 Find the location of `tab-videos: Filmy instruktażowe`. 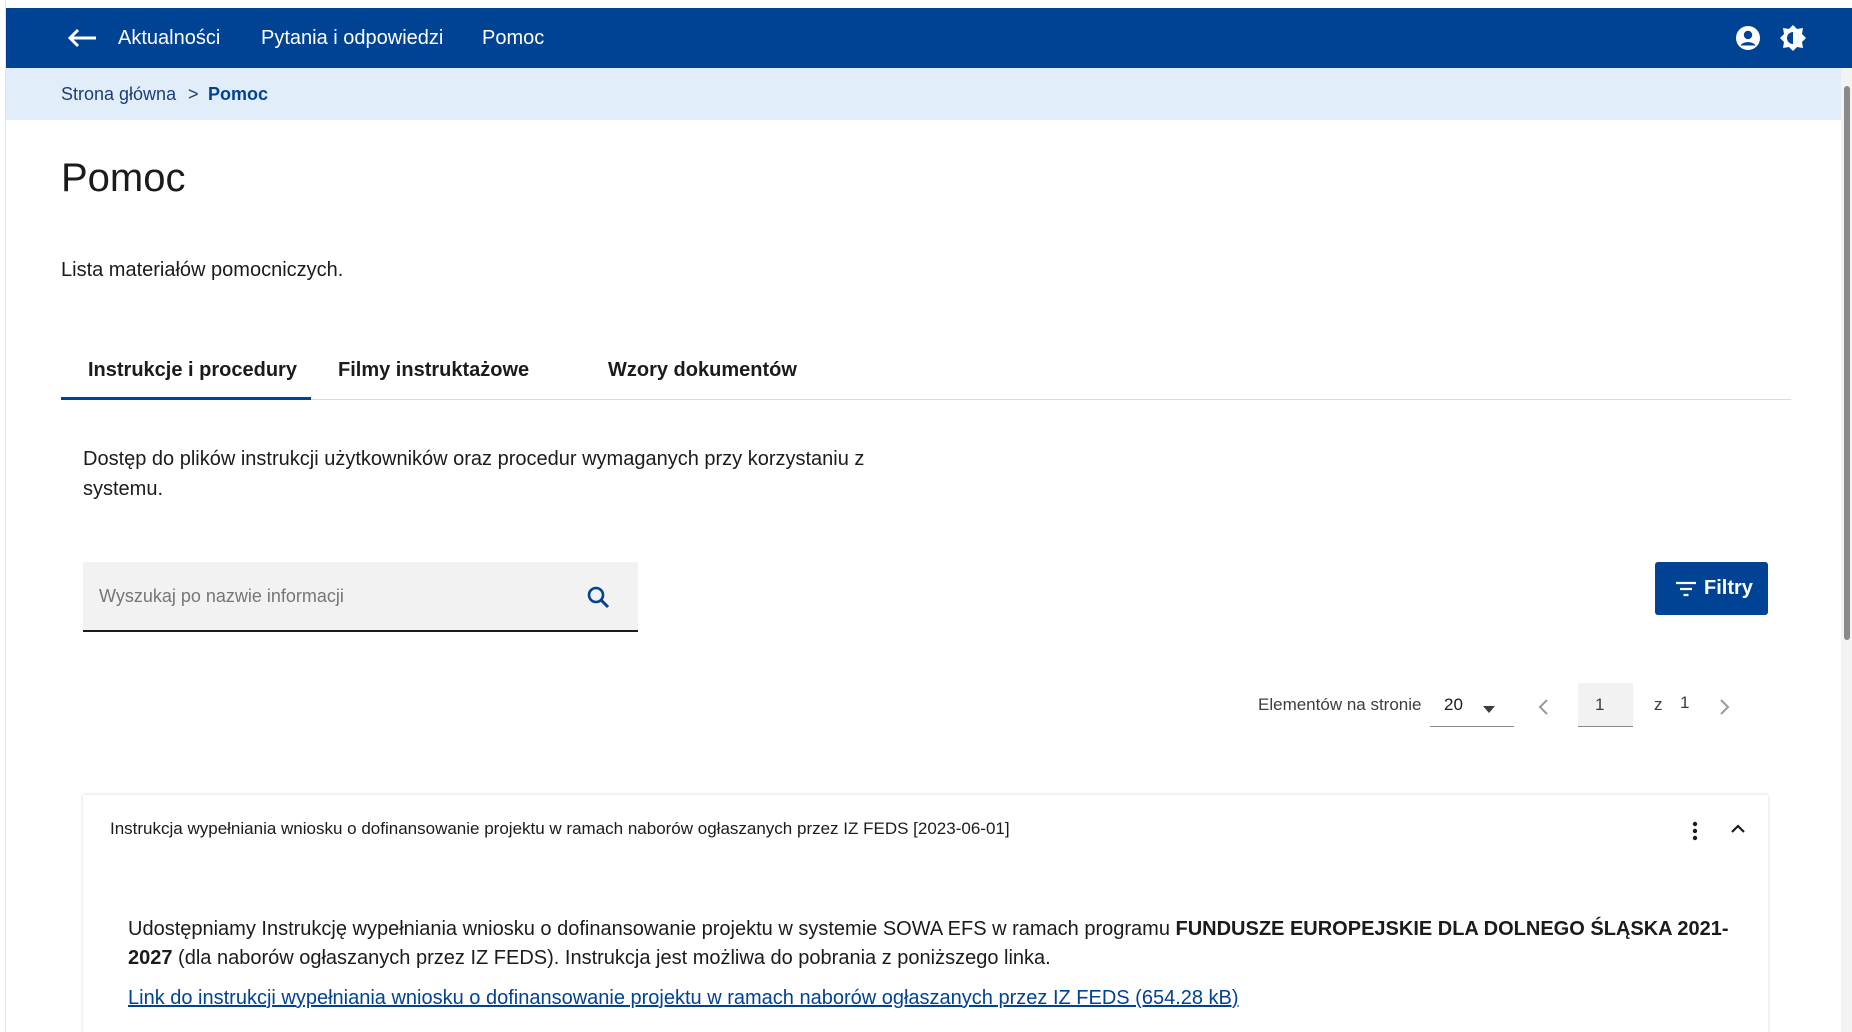

tab-videos: Filmy instruktażowe is located at coordinates (433, 374).